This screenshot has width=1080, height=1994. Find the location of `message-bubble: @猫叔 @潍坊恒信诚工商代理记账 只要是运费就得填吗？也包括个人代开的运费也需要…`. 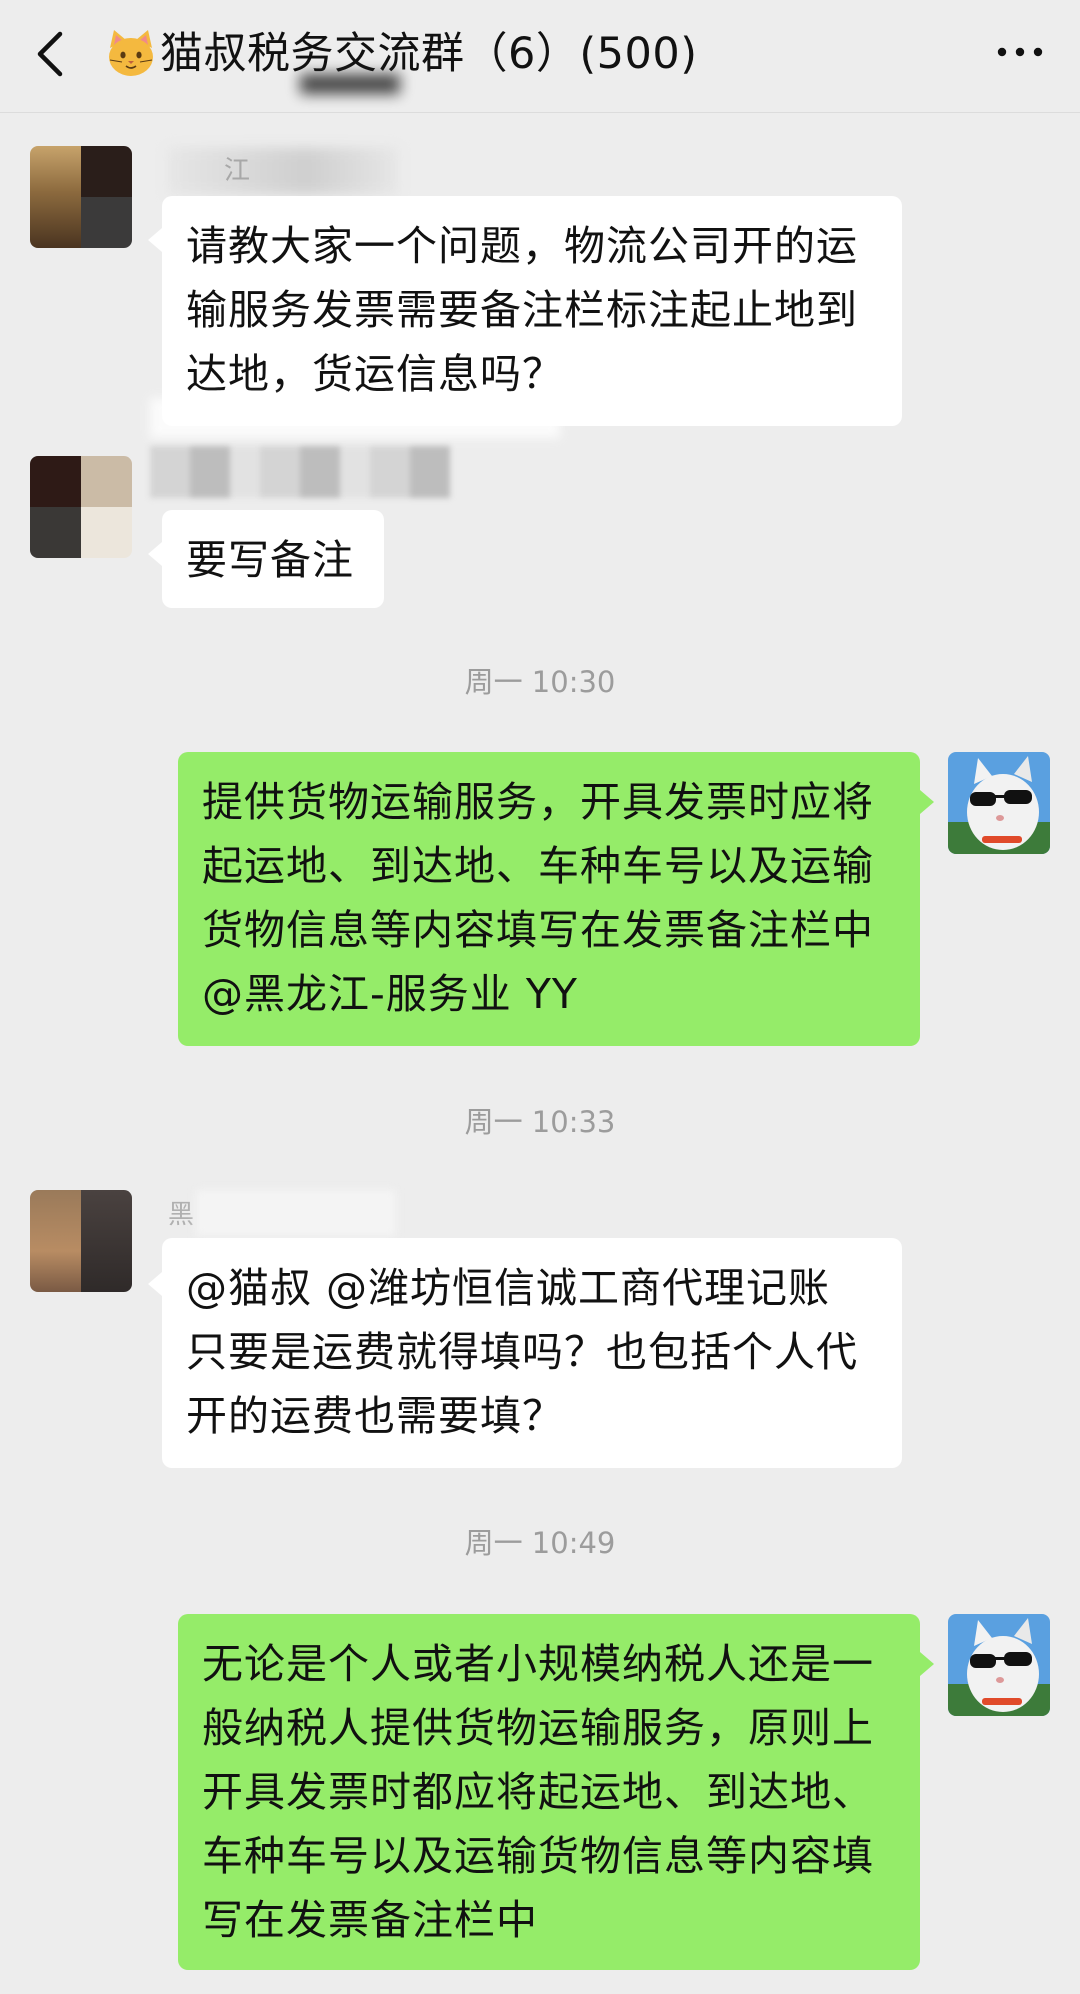

message-bubble: @猫叔 @潍坊恒信诚工商代理记账 只要是运费就得填吗？也包括个人代开的运费也需要… is located at coordinates (532, 1353).